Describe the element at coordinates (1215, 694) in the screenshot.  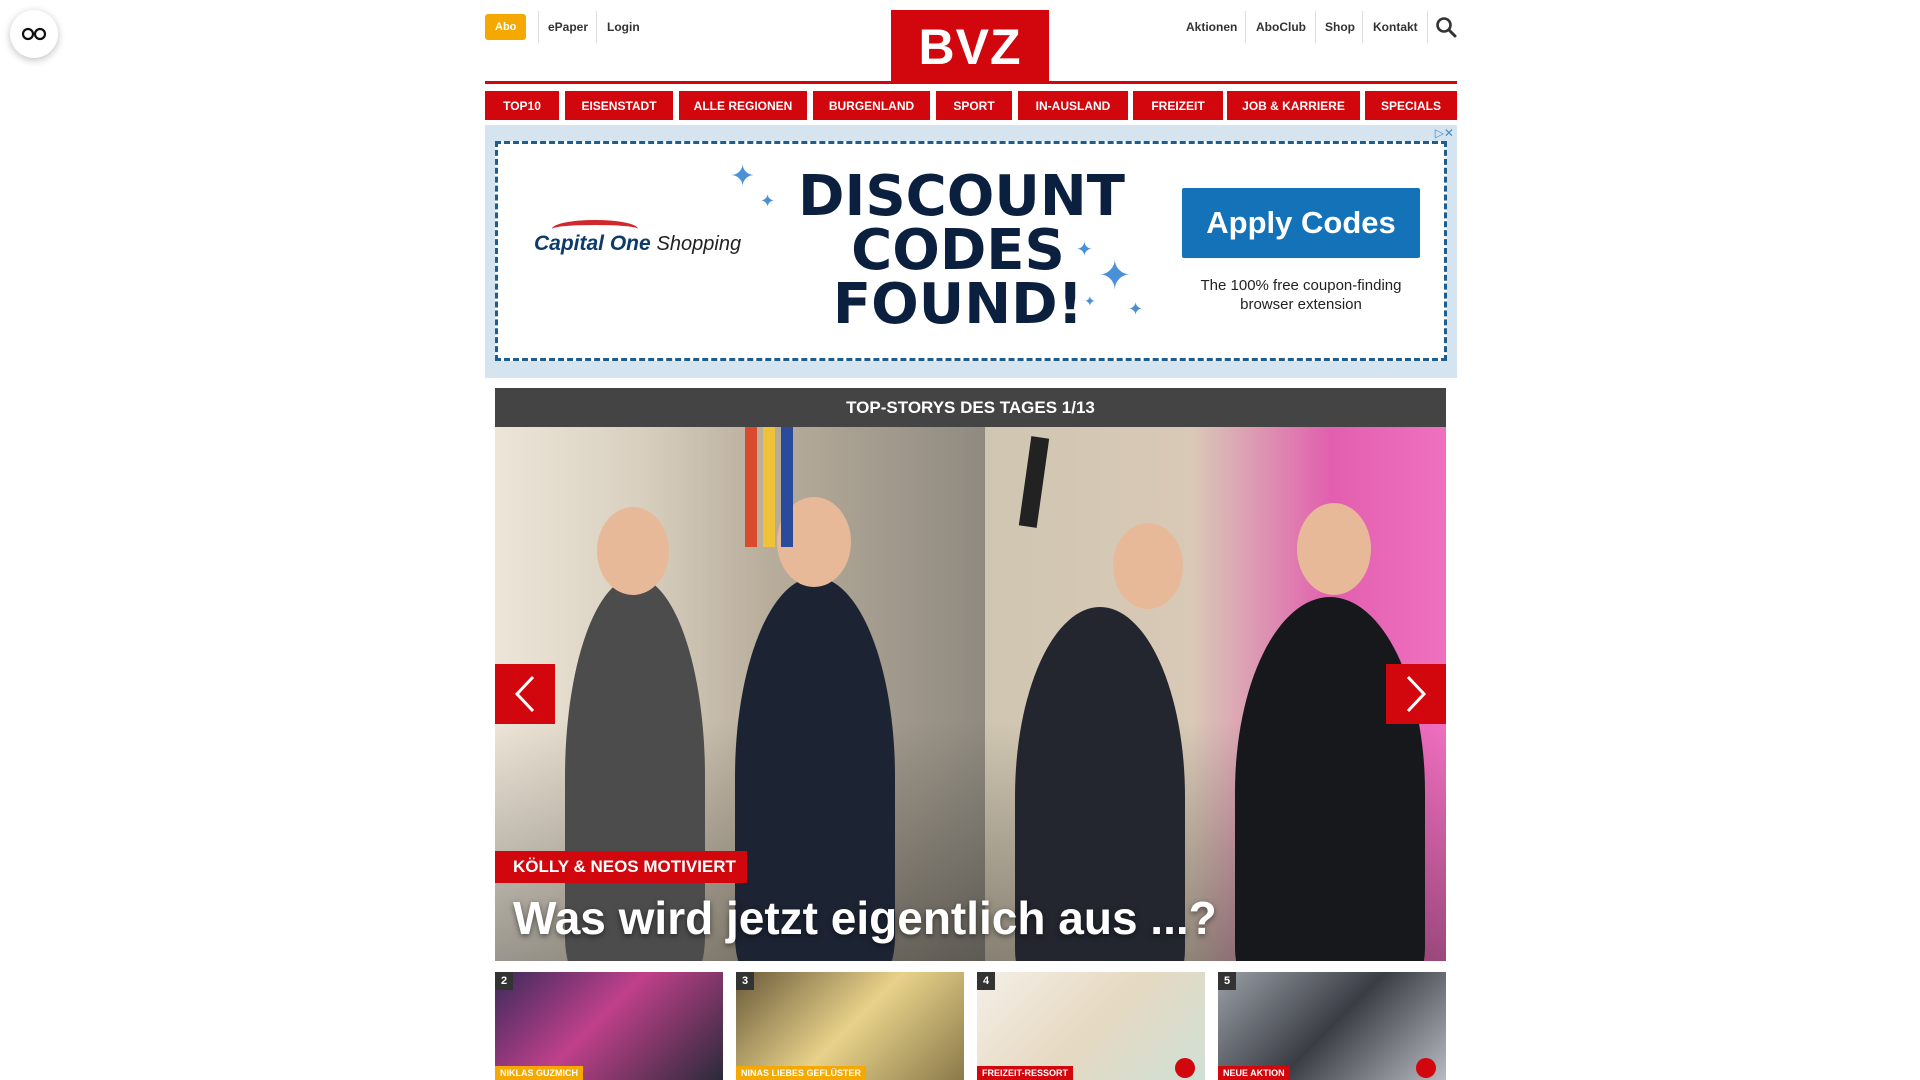
I see `story-photo-right` at that location.